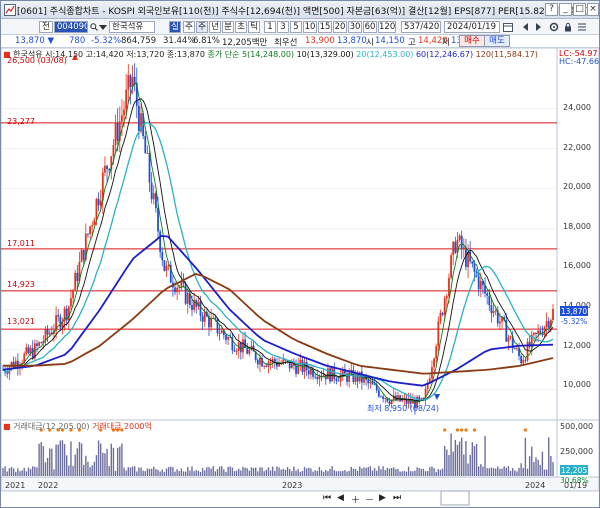 This screenshot has width=600, height=508. Describe the element at coordinates (325, 27) in the screenshot. I see `interval-15-button: 15` at that location.